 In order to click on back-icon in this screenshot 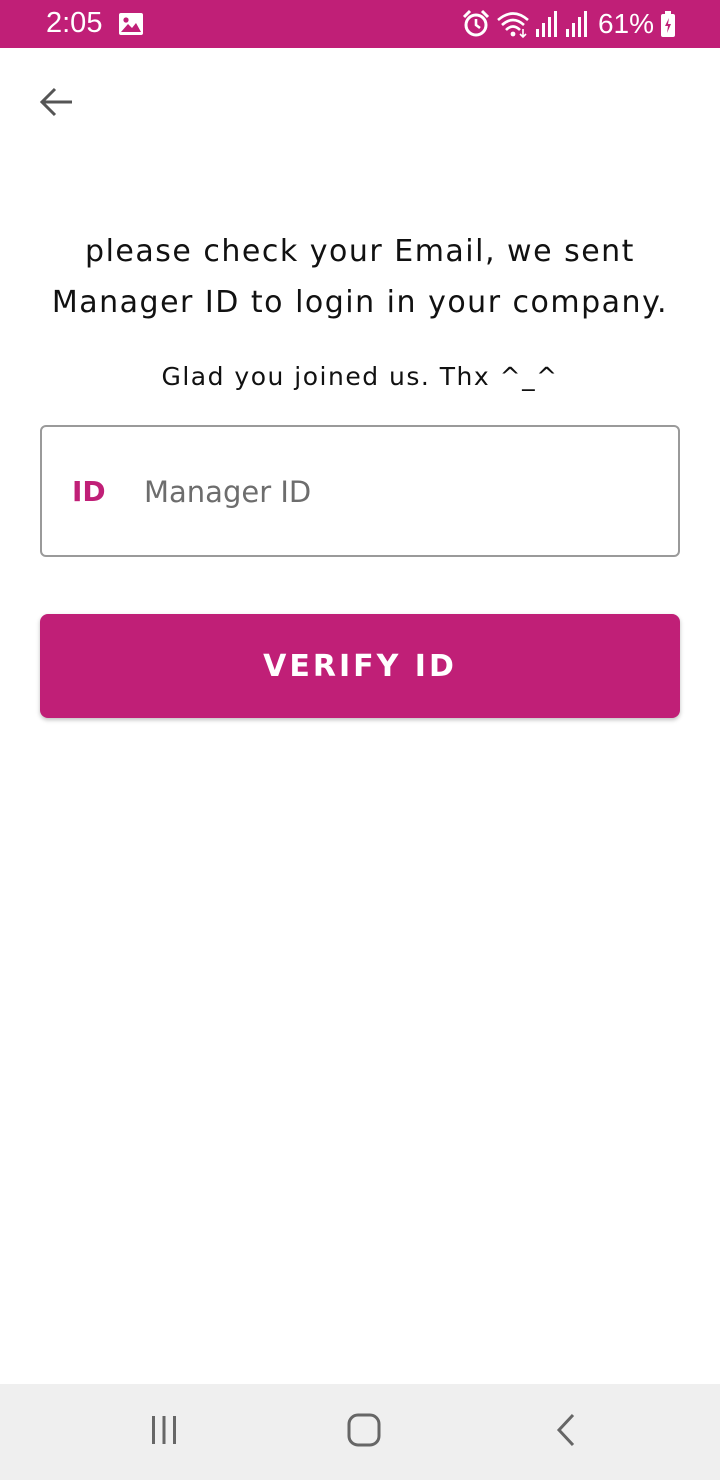, I will do `click(566, 1432)`.